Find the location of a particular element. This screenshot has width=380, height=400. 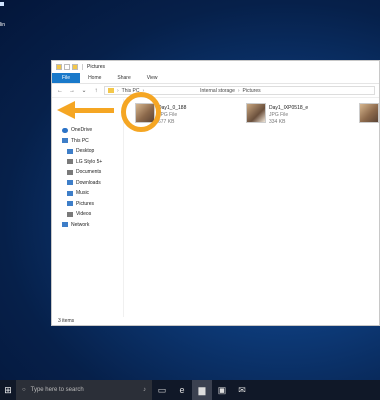

start-button: ⊞ is located at coordinates (8, 390).